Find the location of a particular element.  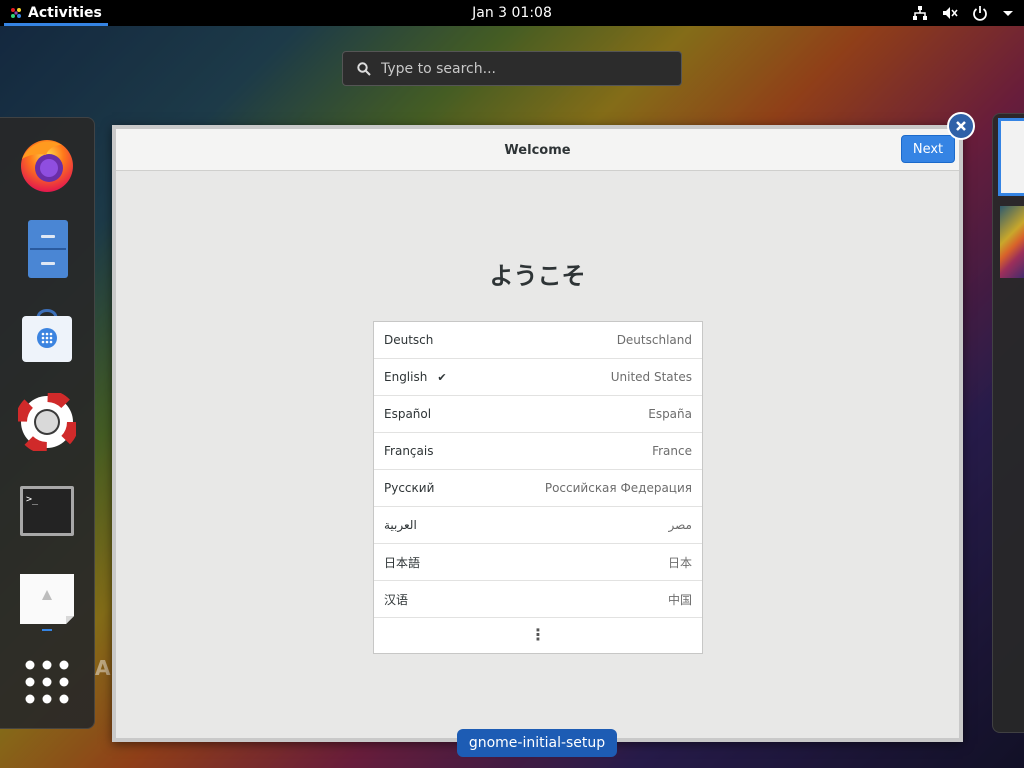

running-indicator is located at coordinates (47, 630).